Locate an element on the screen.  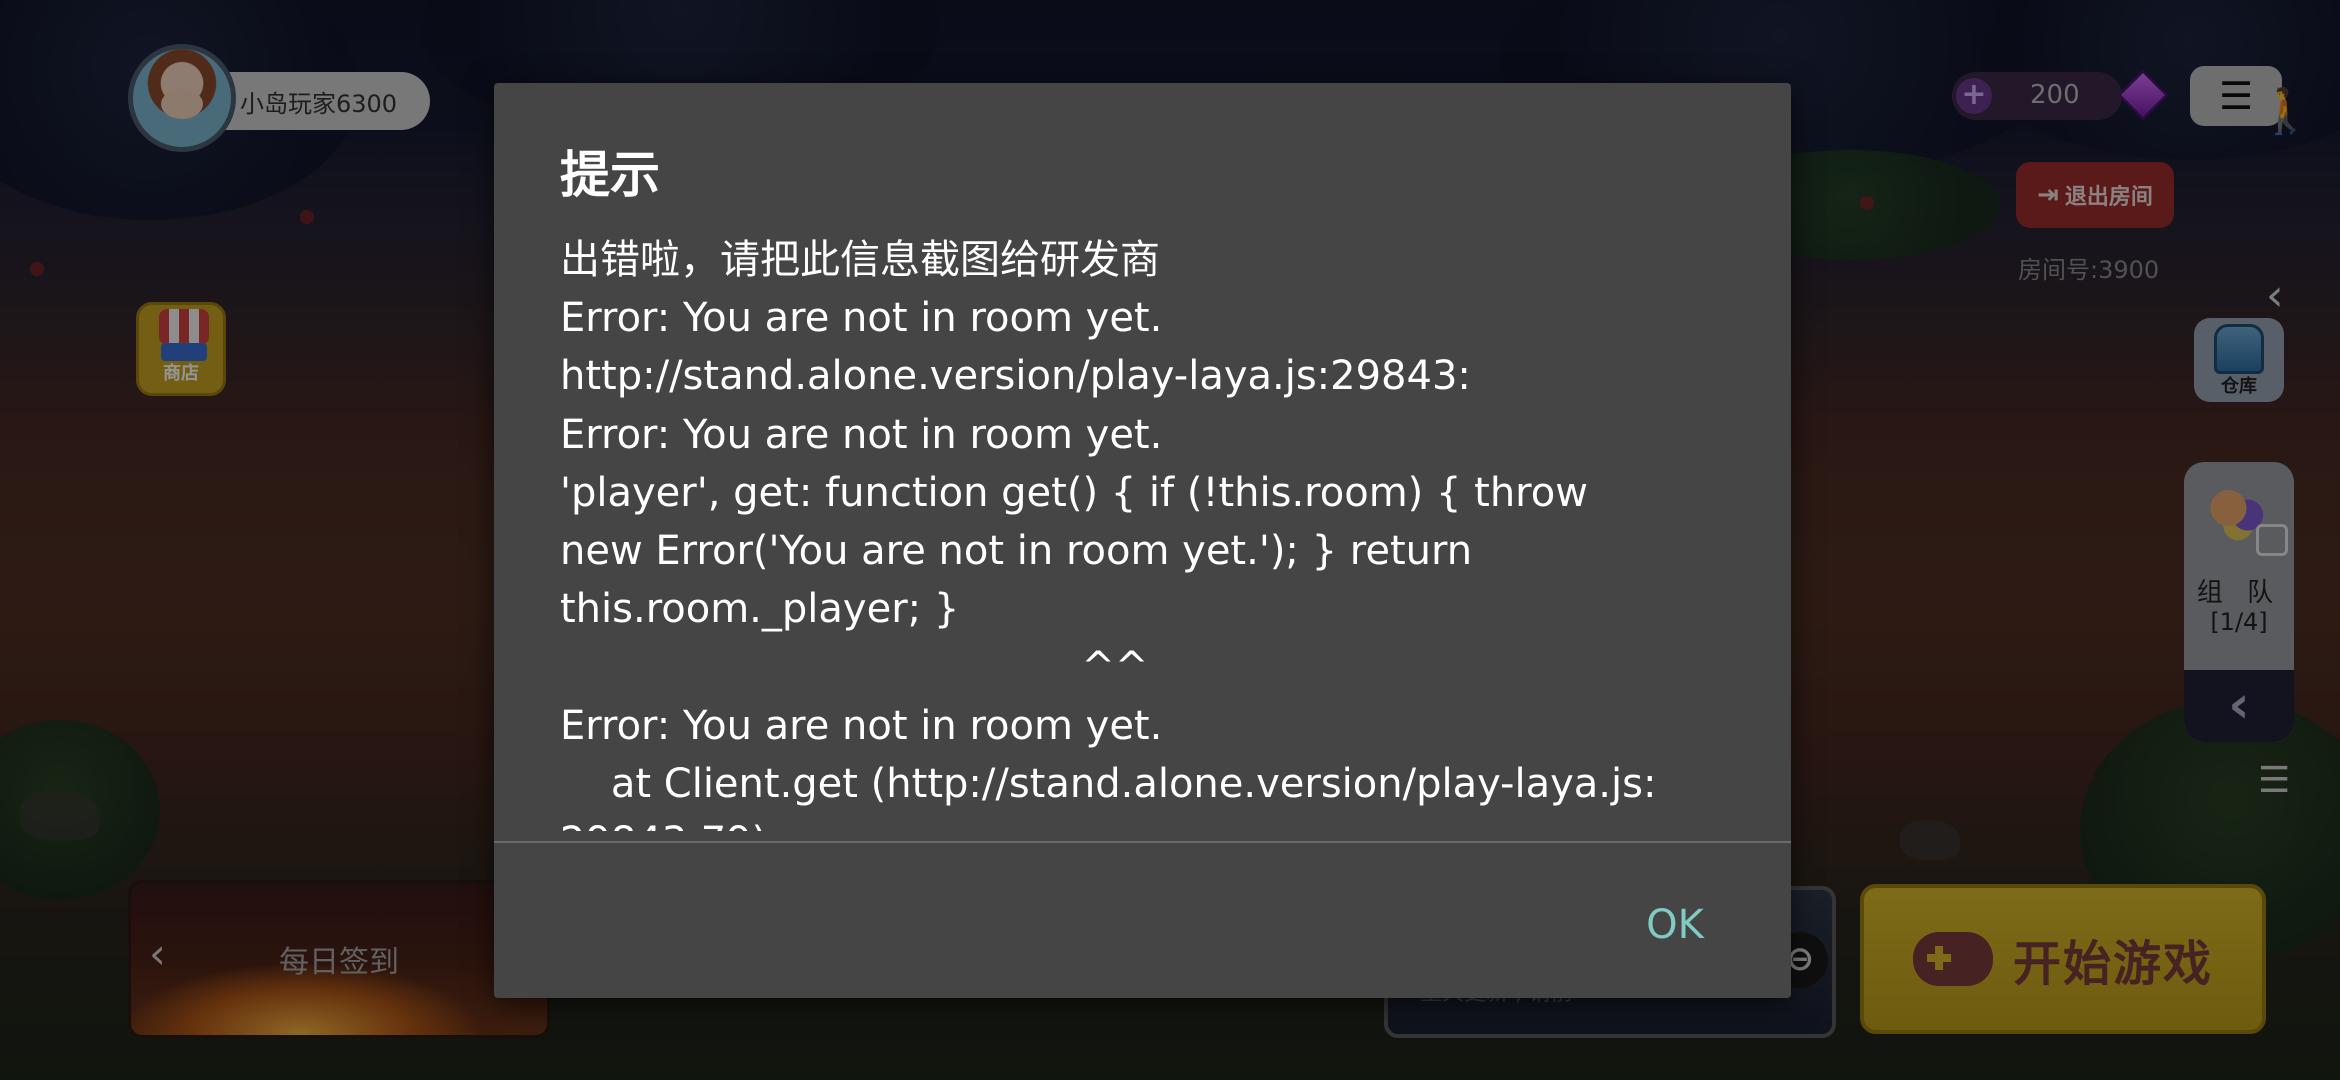
dialog-divider is located at coordinates (1142, 842).